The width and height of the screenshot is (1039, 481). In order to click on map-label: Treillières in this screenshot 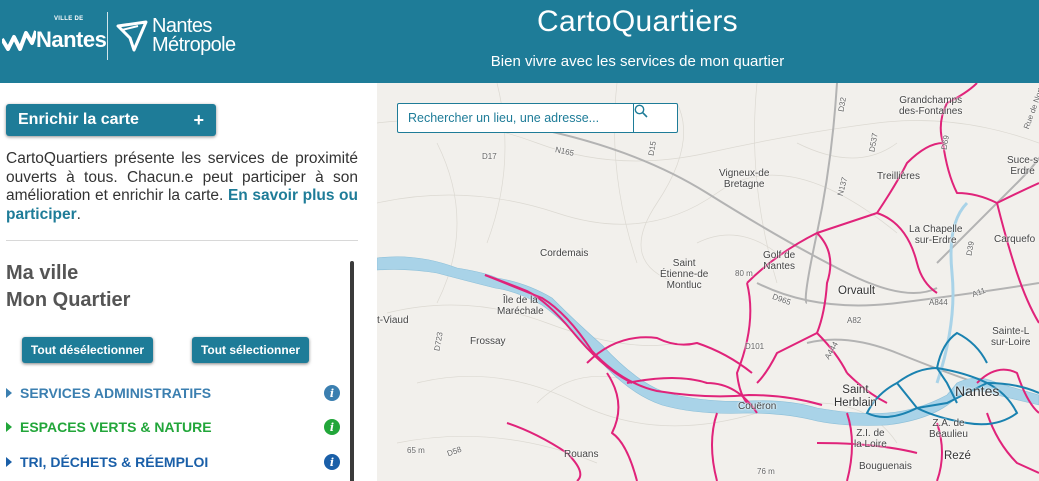, I will do `click(898, 176)`.